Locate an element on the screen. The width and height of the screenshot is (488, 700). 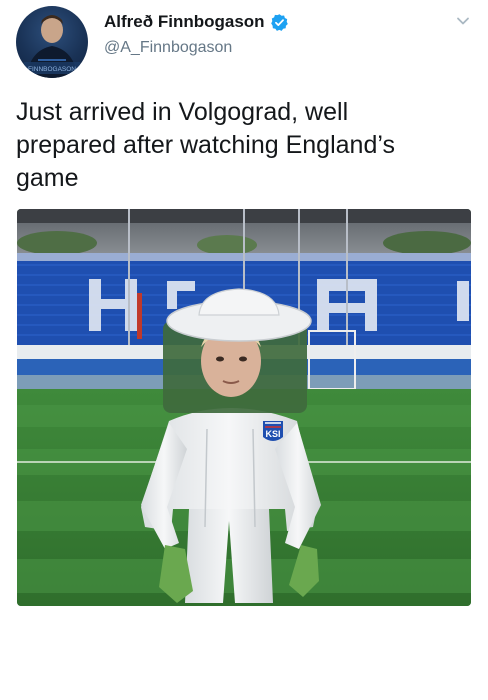
user-block: Alfreð Finnbogason @A_Finnbogason is located at coordinates (196, 33).